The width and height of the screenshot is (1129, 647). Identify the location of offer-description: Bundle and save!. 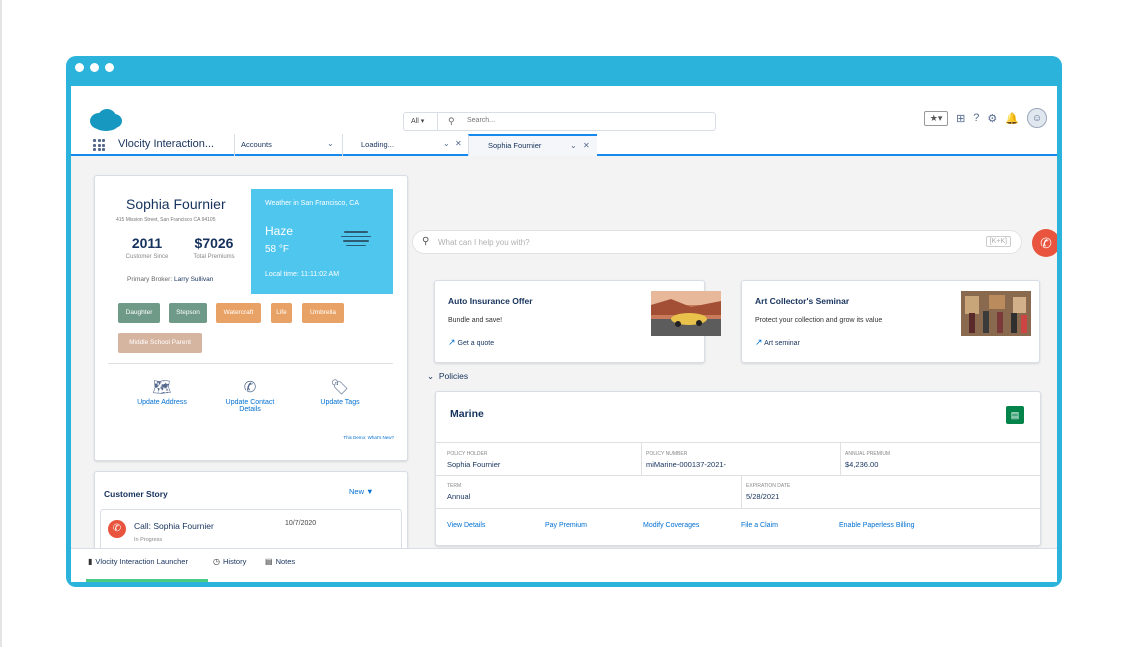
(475, 320).